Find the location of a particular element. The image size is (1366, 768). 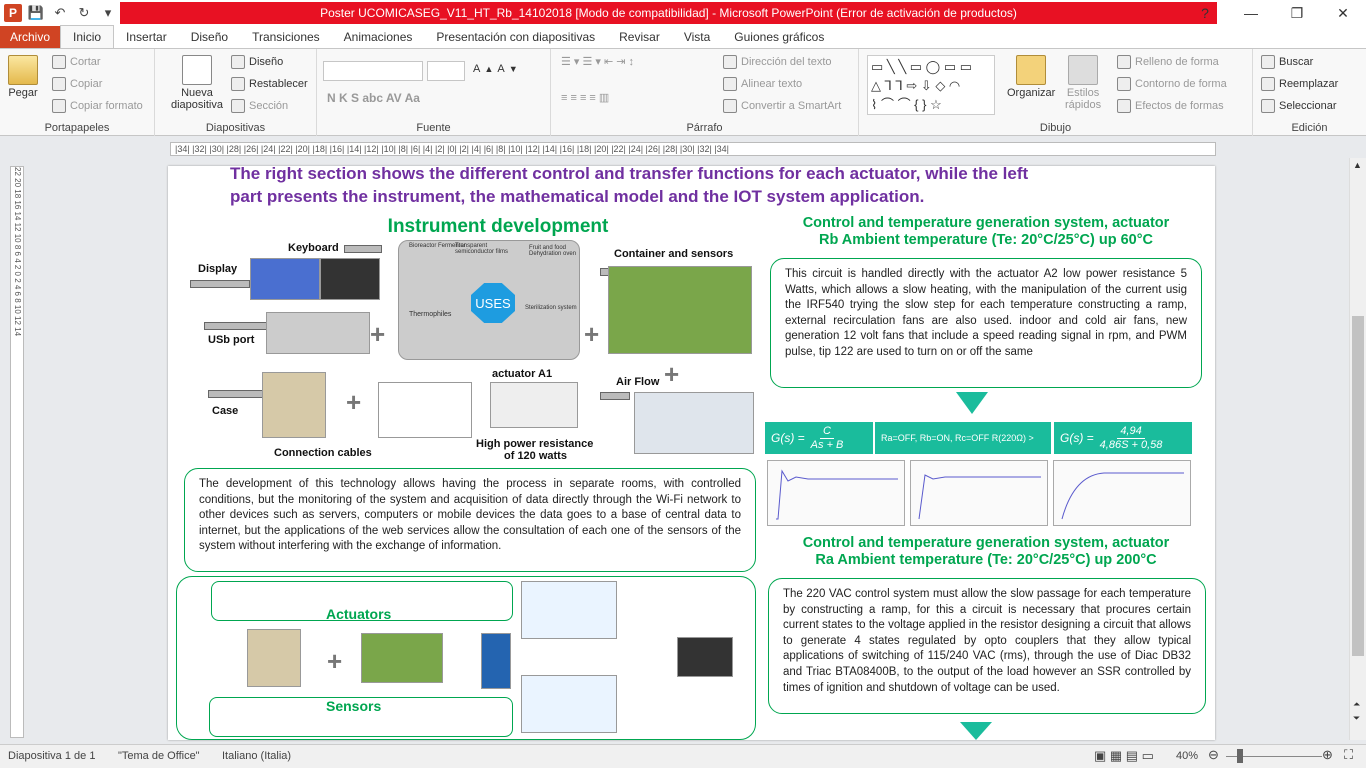

plus-icon: + is located at coordinates (335, 661).